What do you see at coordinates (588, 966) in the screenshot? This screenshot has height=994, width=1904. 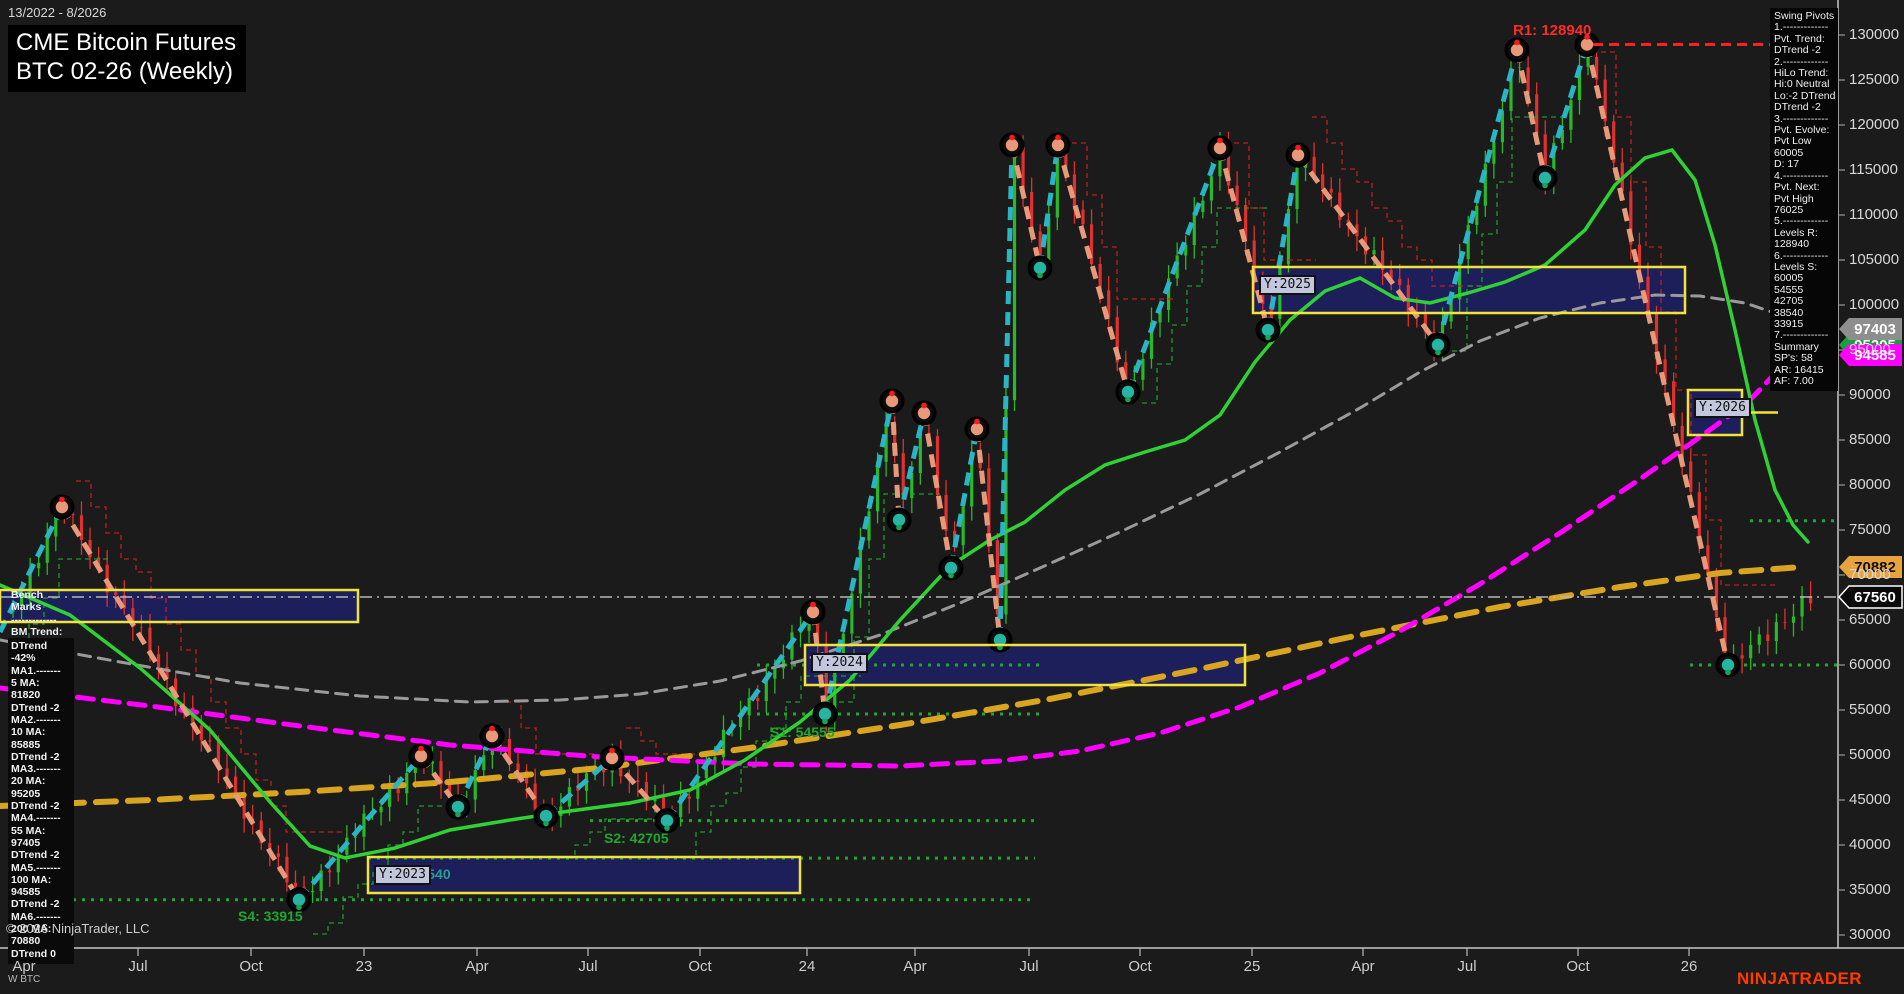 I see `time-axis-label: Jul` at bounding box center [588, 966].